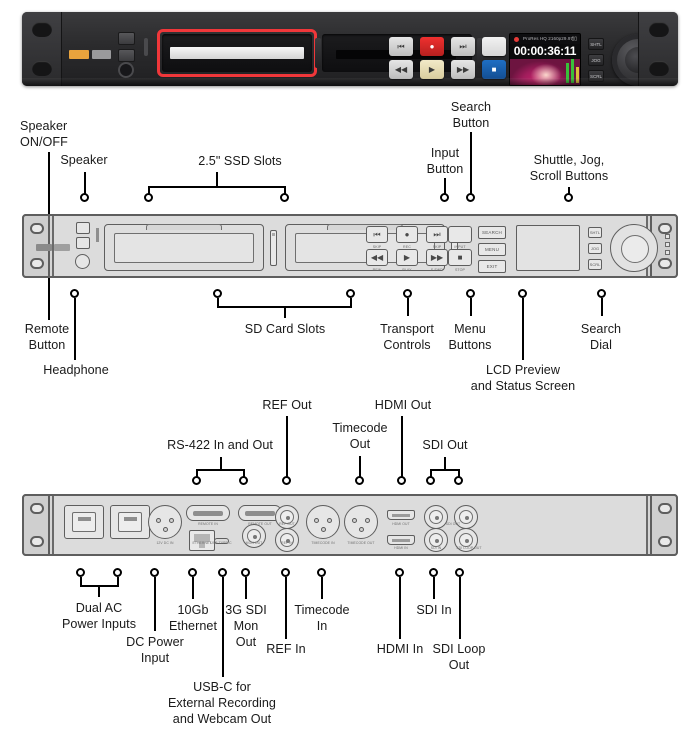 The width and height of the screenshot is (700, 742). What do you see at coordinates (361, 522) in the screenshot?
I see `timecode-out-xlr` at bounding box center [361, 522].